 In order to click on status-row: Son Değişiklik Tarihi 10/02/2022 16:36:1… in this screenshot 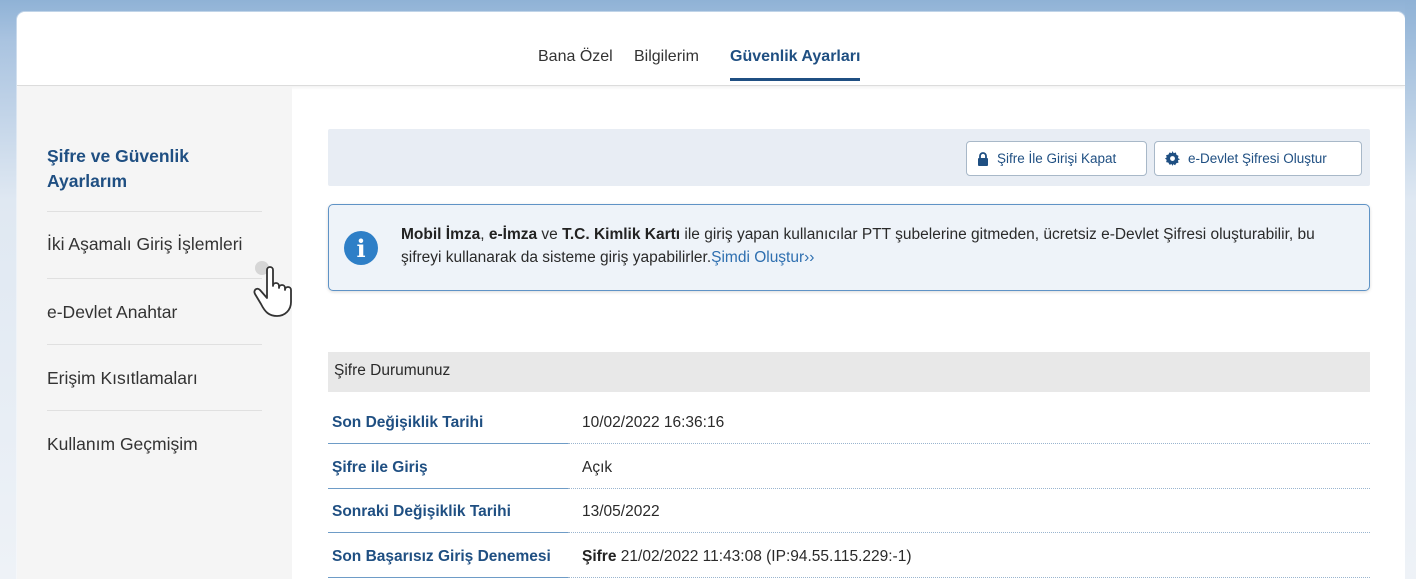, I will do `click(849, 426)`.